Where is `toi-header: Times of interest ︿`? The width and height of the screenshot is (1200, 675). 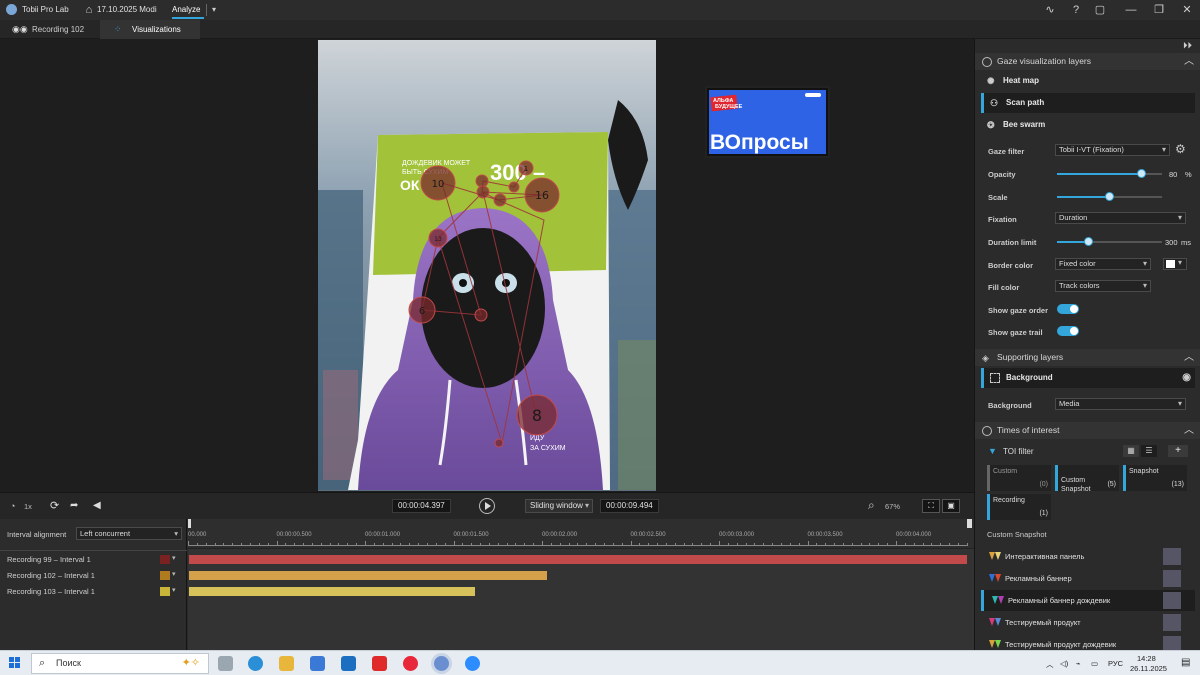 toi-header: Times of interest ︿ is located at coordinates (1087, 430).